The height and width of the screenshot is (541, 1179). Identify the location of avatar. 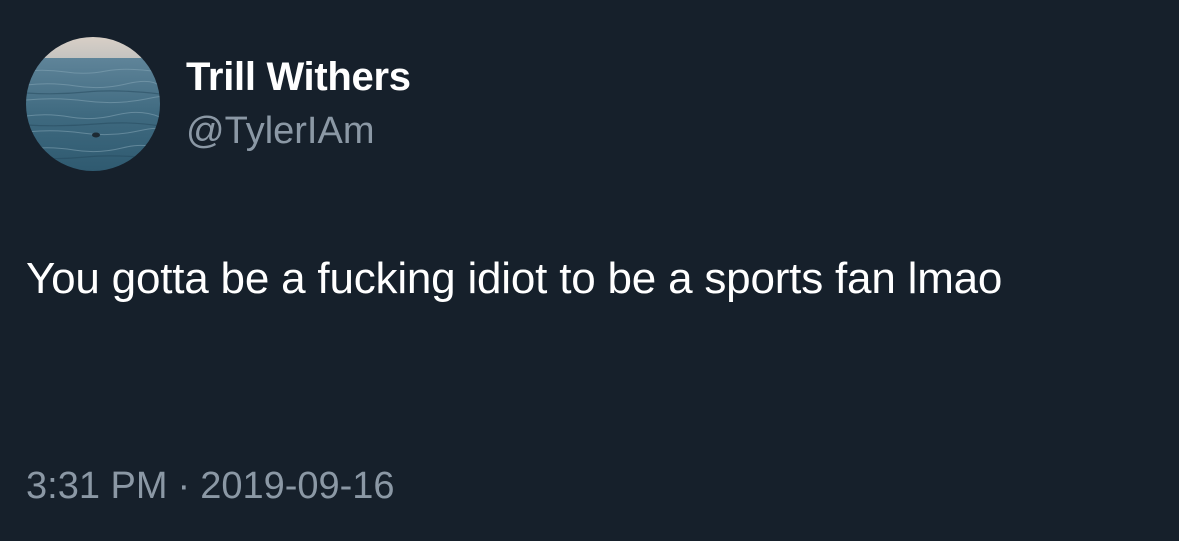
(93, 104).